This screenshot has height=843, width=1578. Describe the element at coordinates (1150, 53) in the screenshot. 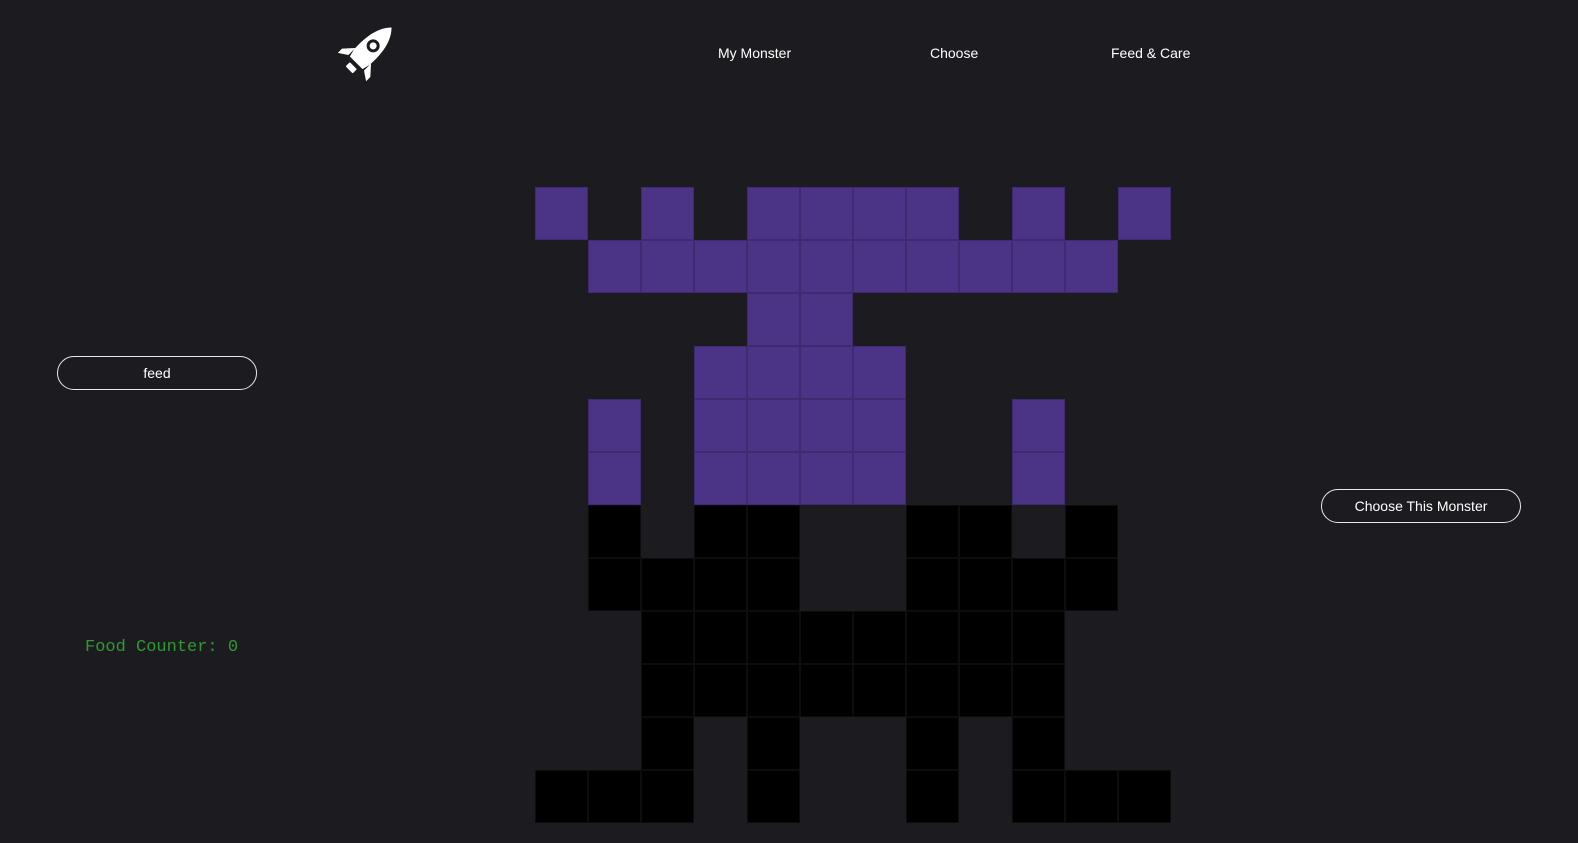

I see `nav-link-feed-care: Feed & Care` at that location.